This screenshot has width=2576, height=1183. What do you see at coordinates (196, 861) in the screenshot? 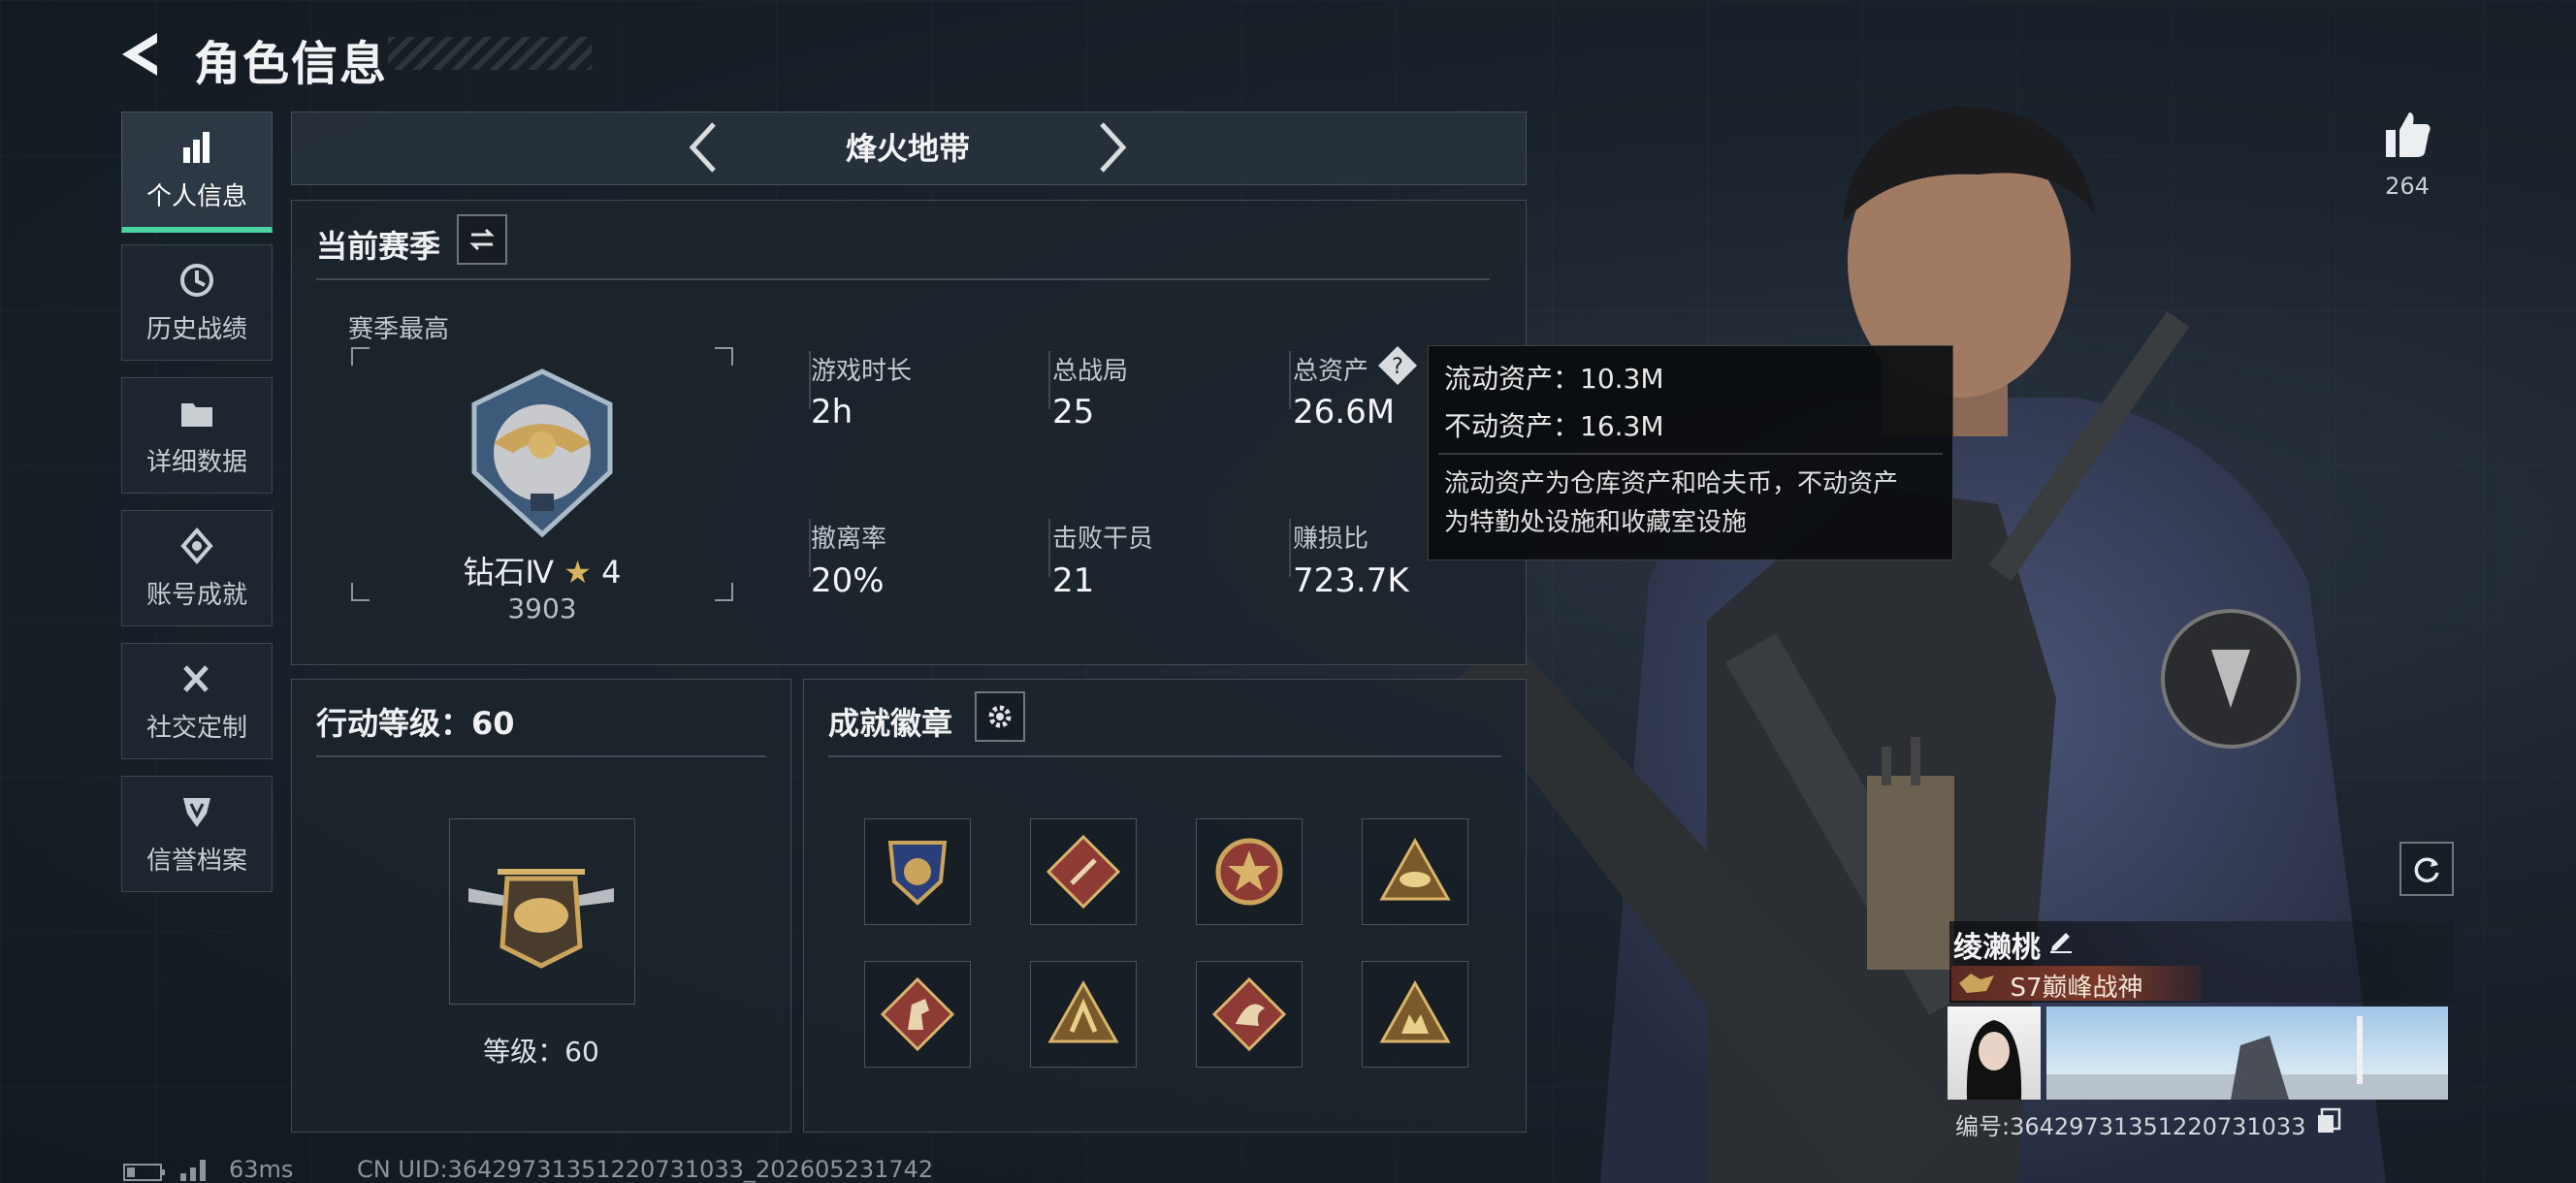
I see `sidebar-item-label: 信誉档案` at bounding box center [196, 861].